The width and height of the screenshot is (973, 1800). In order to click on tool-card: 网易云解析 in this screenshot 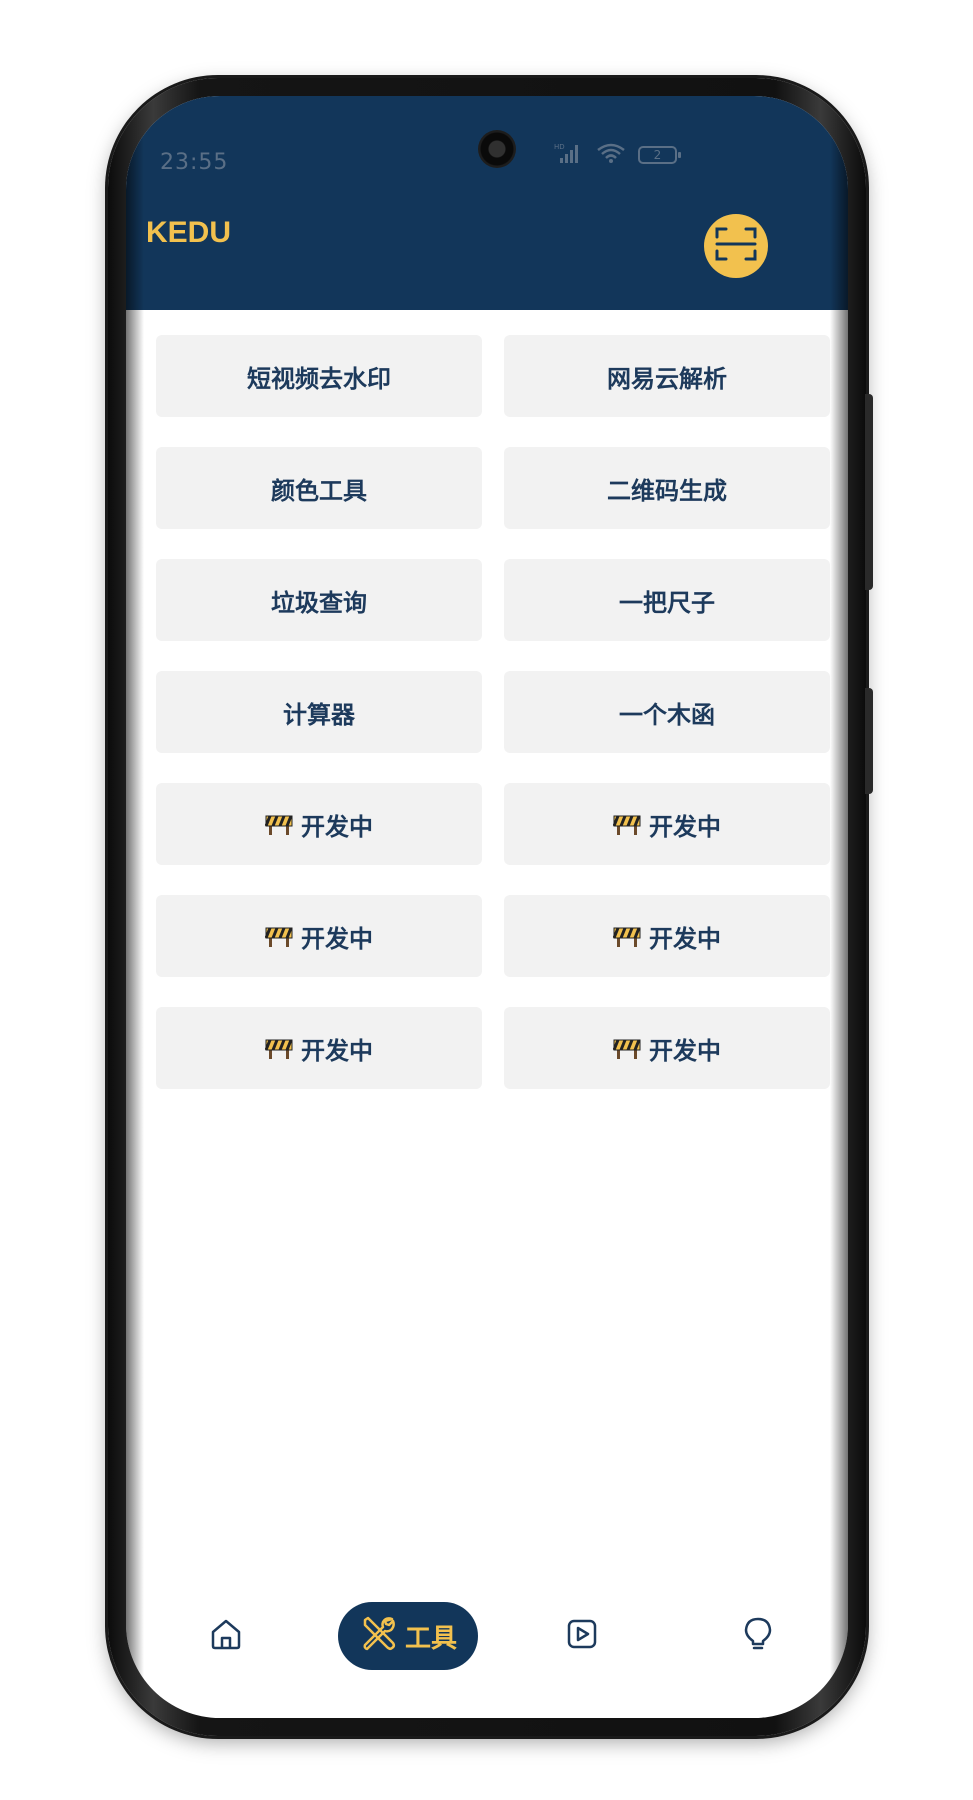, I will do `click(667, 376)`.